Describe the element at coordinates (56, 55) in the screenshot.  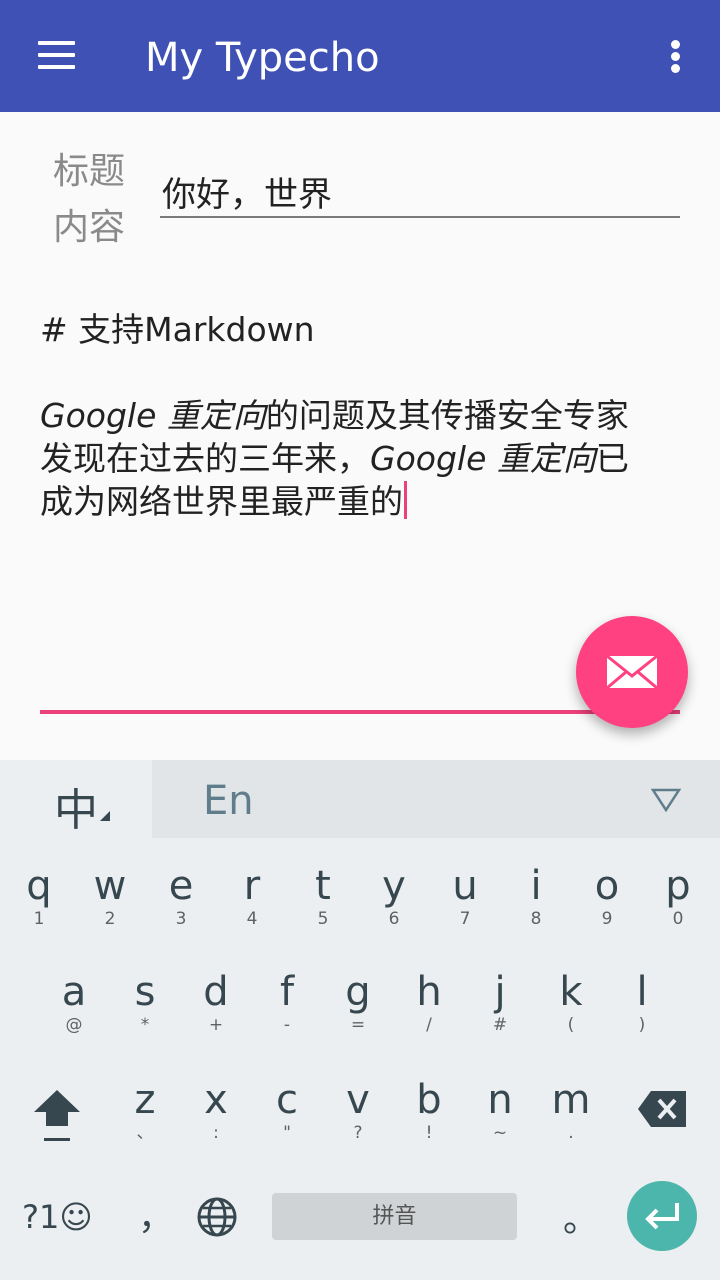
I see `hamburger-menu-icon` at that location.